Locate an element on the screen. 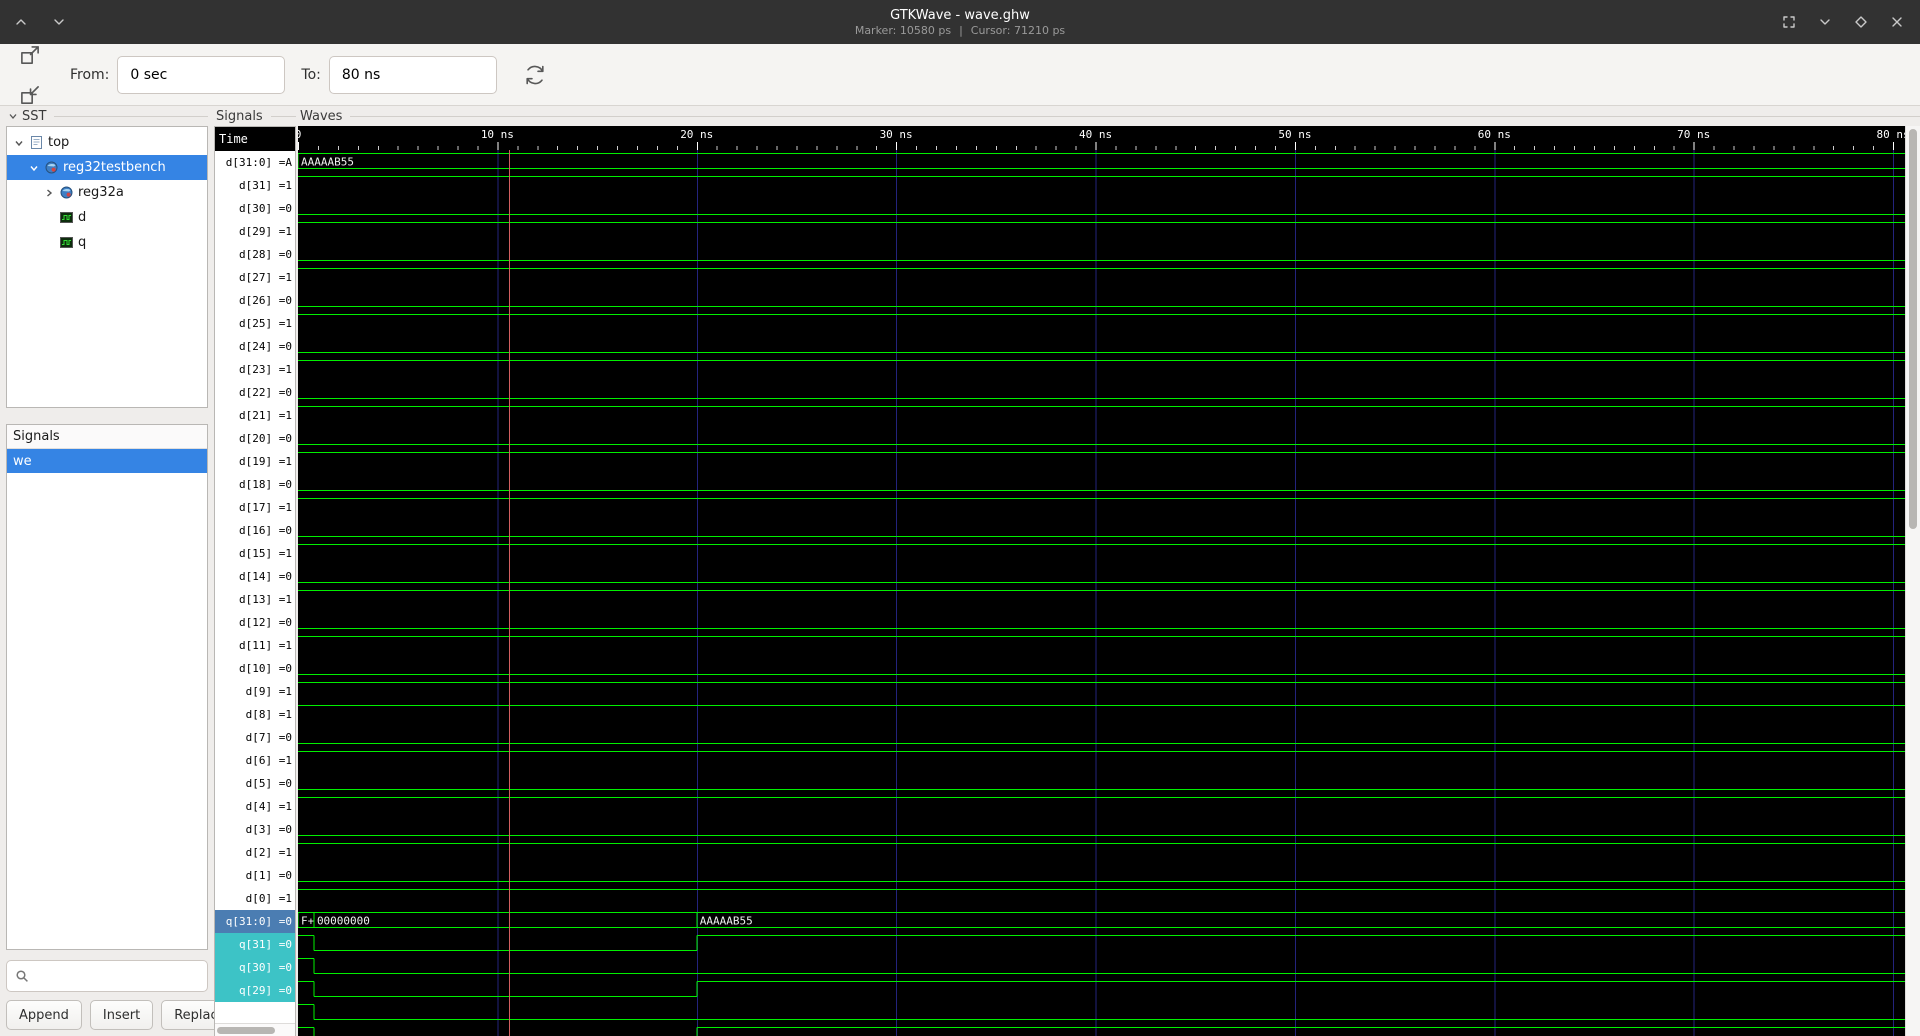 This screenshot has width=1920, height=1036. signal-name-row-d[28]: d[28] =0 is located at coordinates (255, 254).